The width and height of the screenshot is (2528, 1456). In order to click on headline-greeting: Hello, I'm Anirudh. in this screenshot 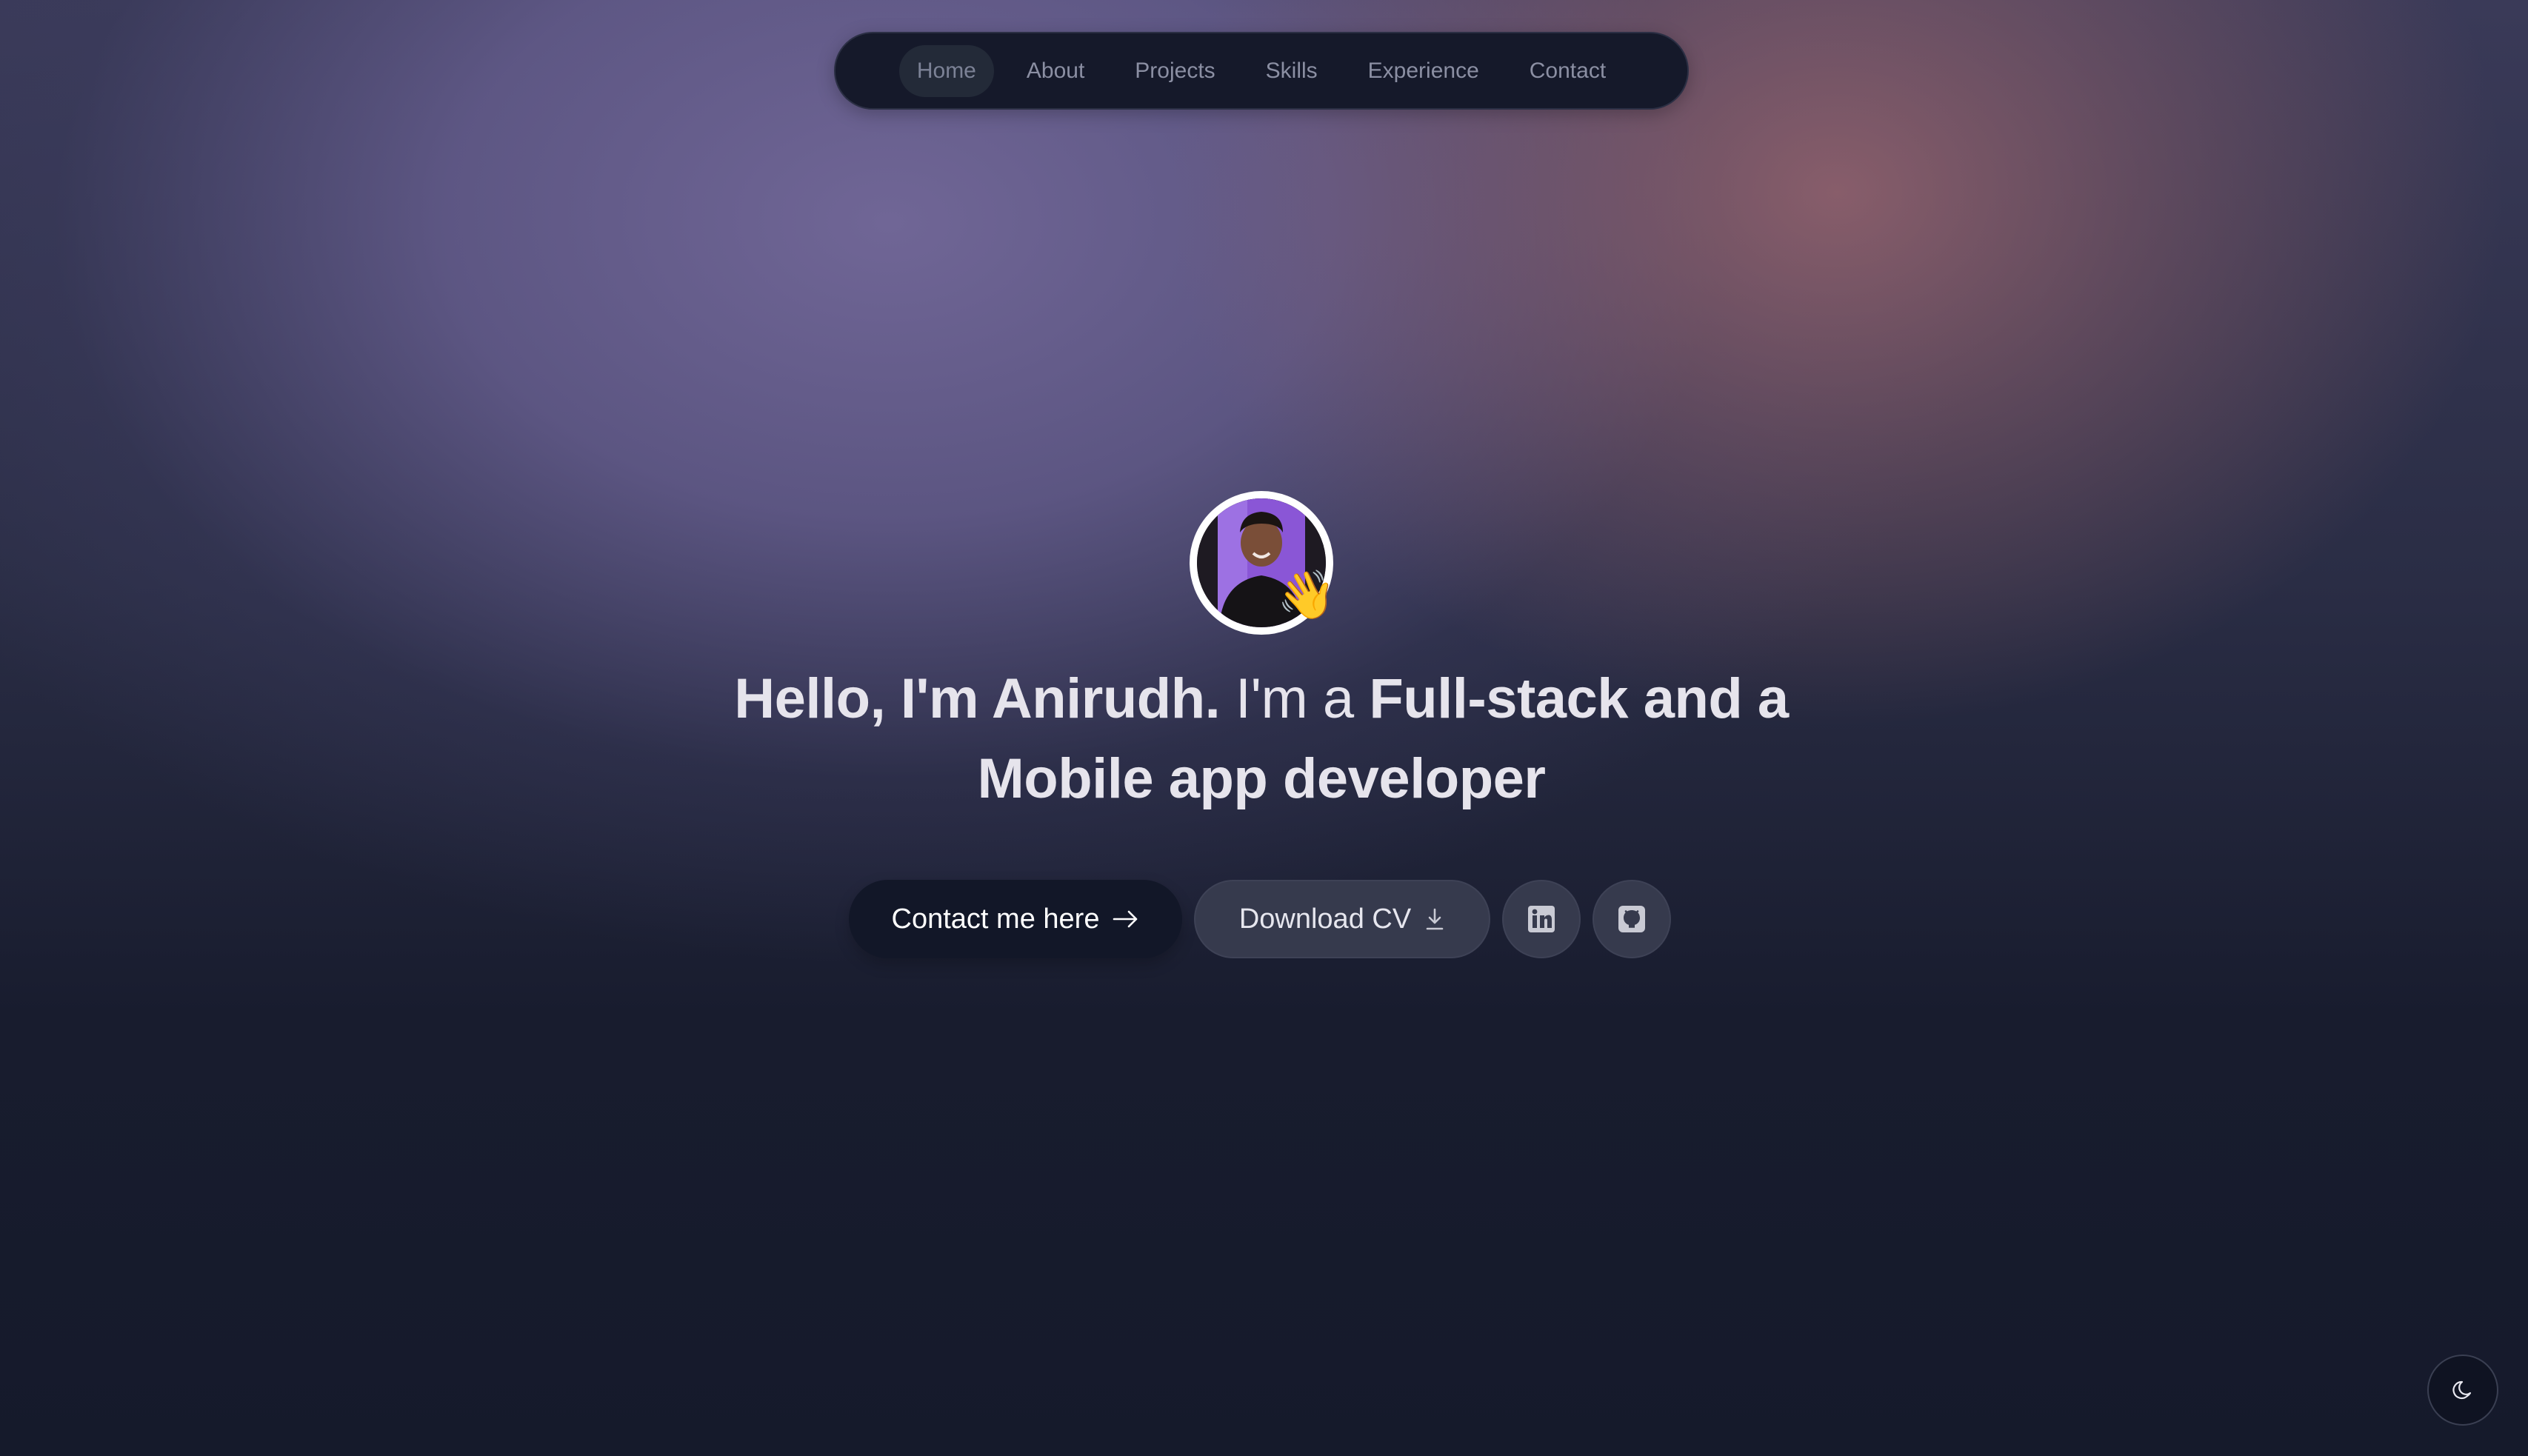, I will do `click(978, 698)`.